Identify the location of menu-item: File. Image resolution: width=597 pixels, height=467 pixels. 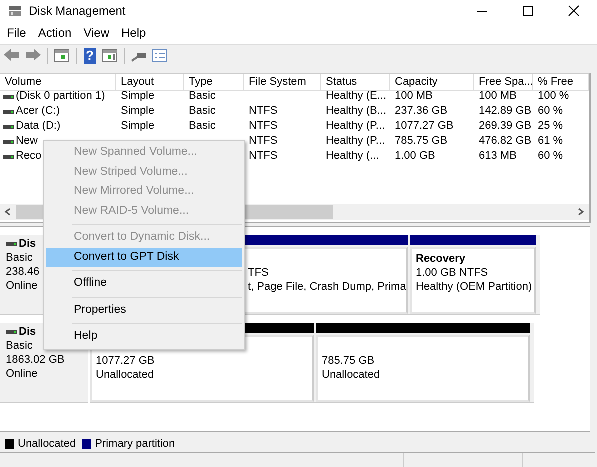
(17, 33).